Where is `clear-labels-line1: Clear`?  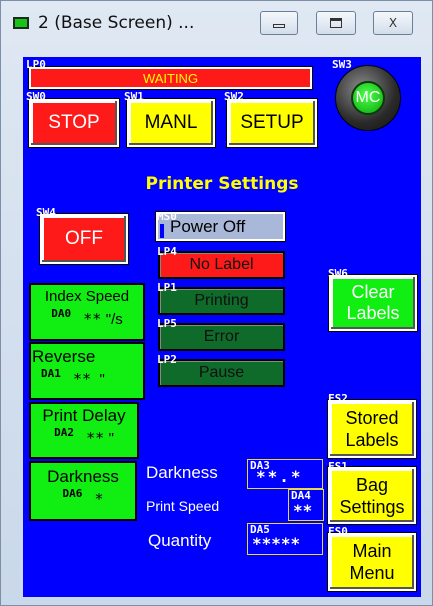
clear-labels-line1: Clear is located at coordinates (373, 292).